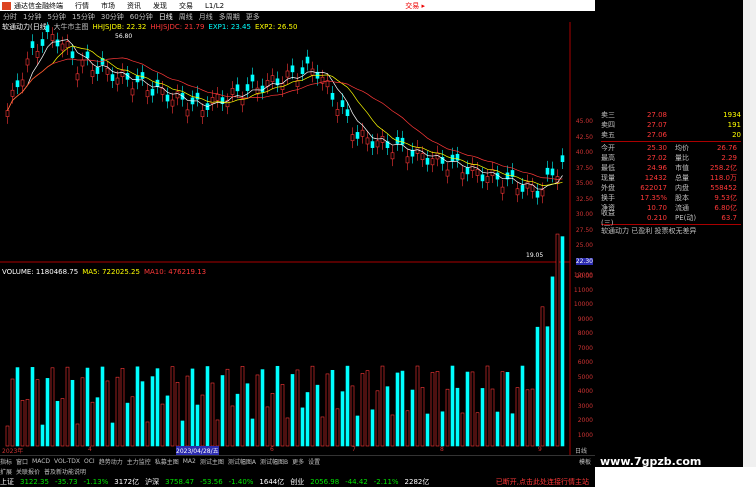  What do you see at coordinates (671, 135) in the screenshot?
I see `sell-row: 卖五 27.06 20` at bounding box center [671, 135].